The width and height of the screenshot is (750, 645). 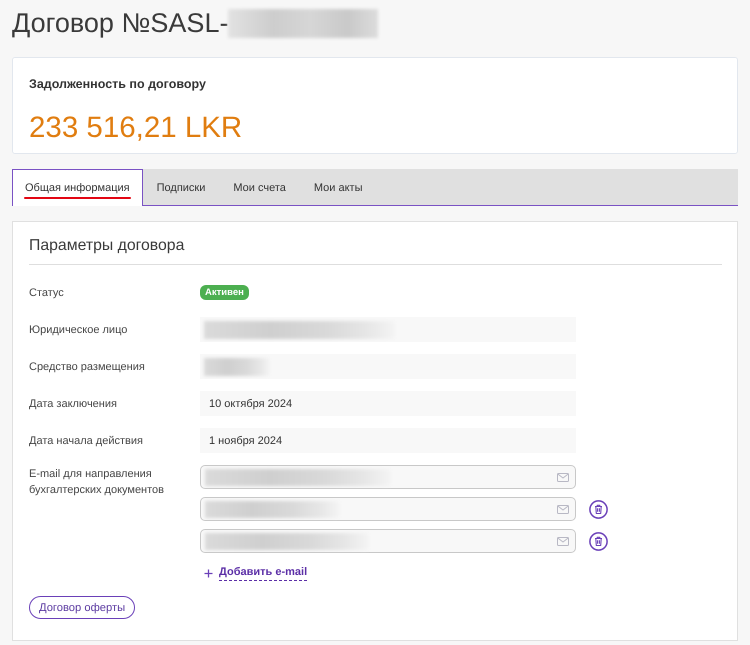 What do you see at coordinates (388, 403) in the screenshot?
I see `value-field: 10 октября 2024` at bounding box center [388, 403].